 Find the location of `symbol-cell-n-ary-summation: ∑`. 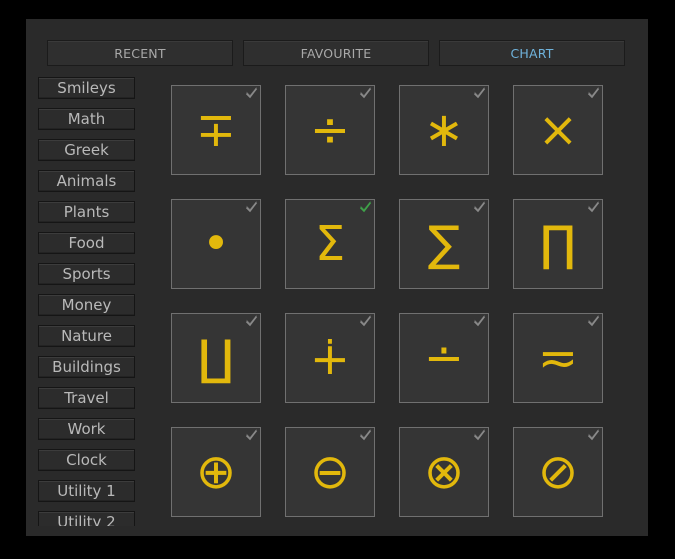

symbol-cell-n-ary-summation: ∑ is located at coordinates (444, 244).